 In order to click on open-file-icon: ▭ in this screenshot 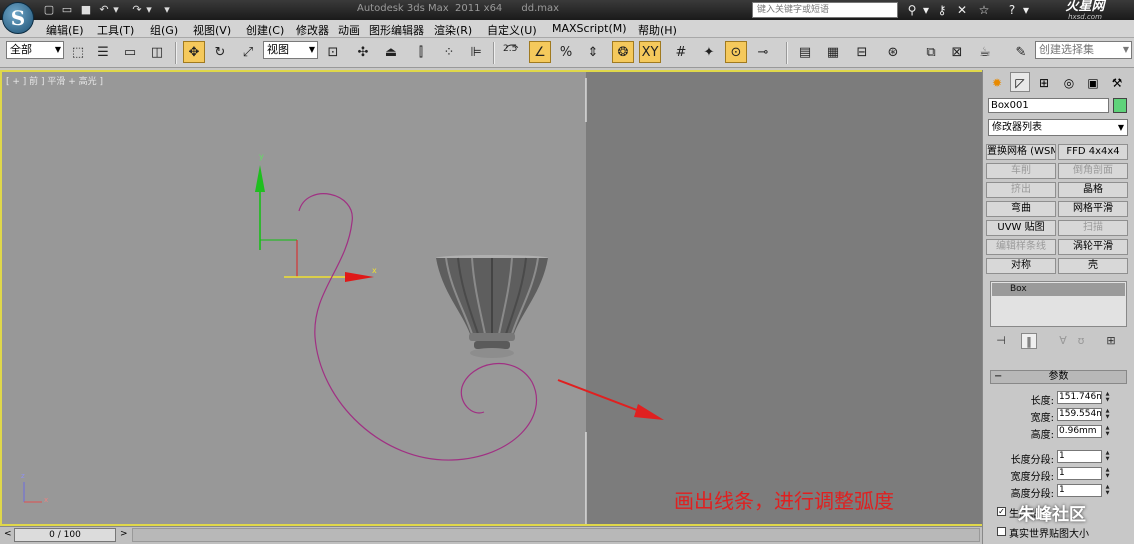, I will do `click(67, 9)`.